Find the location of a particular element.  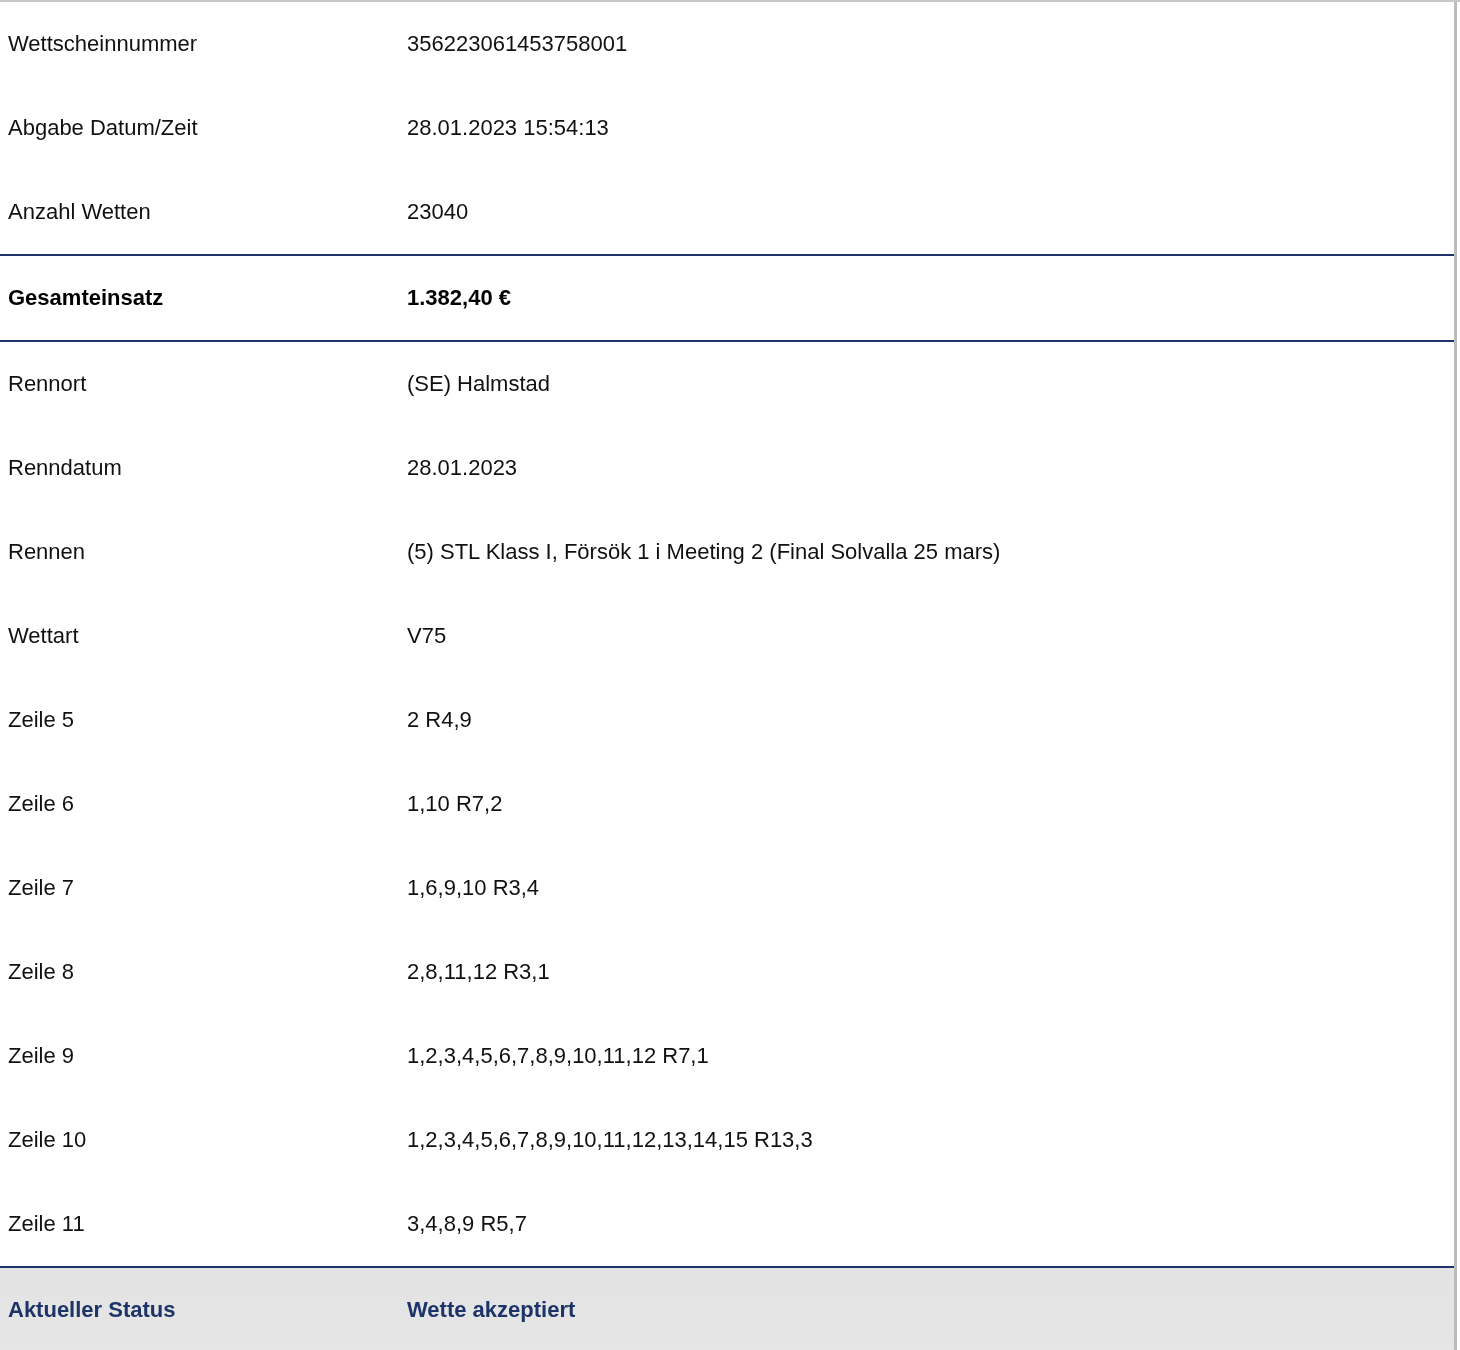

field-label: Anzahl Wetten is located at coordinates (80, 212).